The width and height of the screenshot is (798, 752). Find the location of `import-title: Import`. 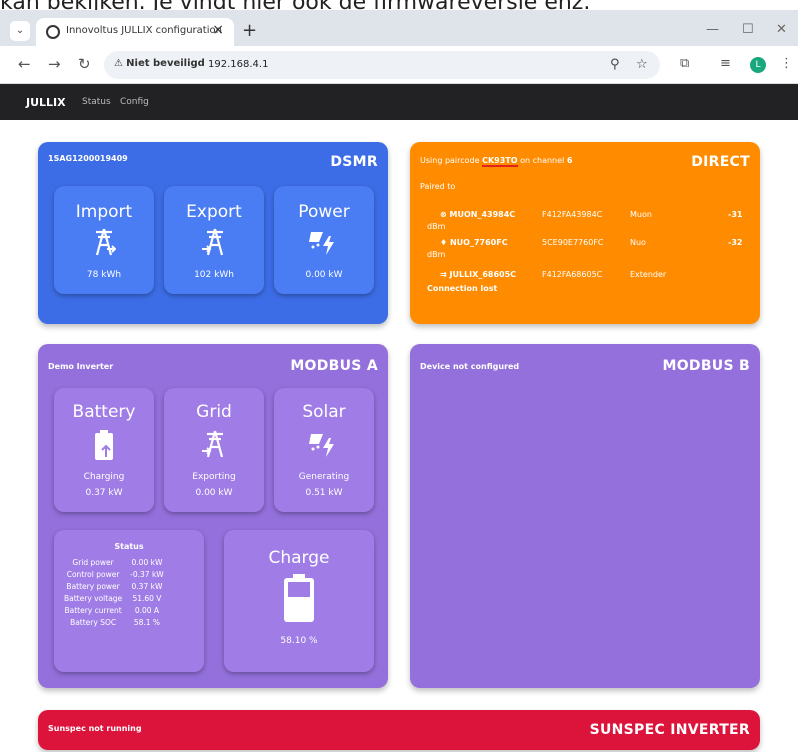

import-title: Import is located at coordinates (104, 212).